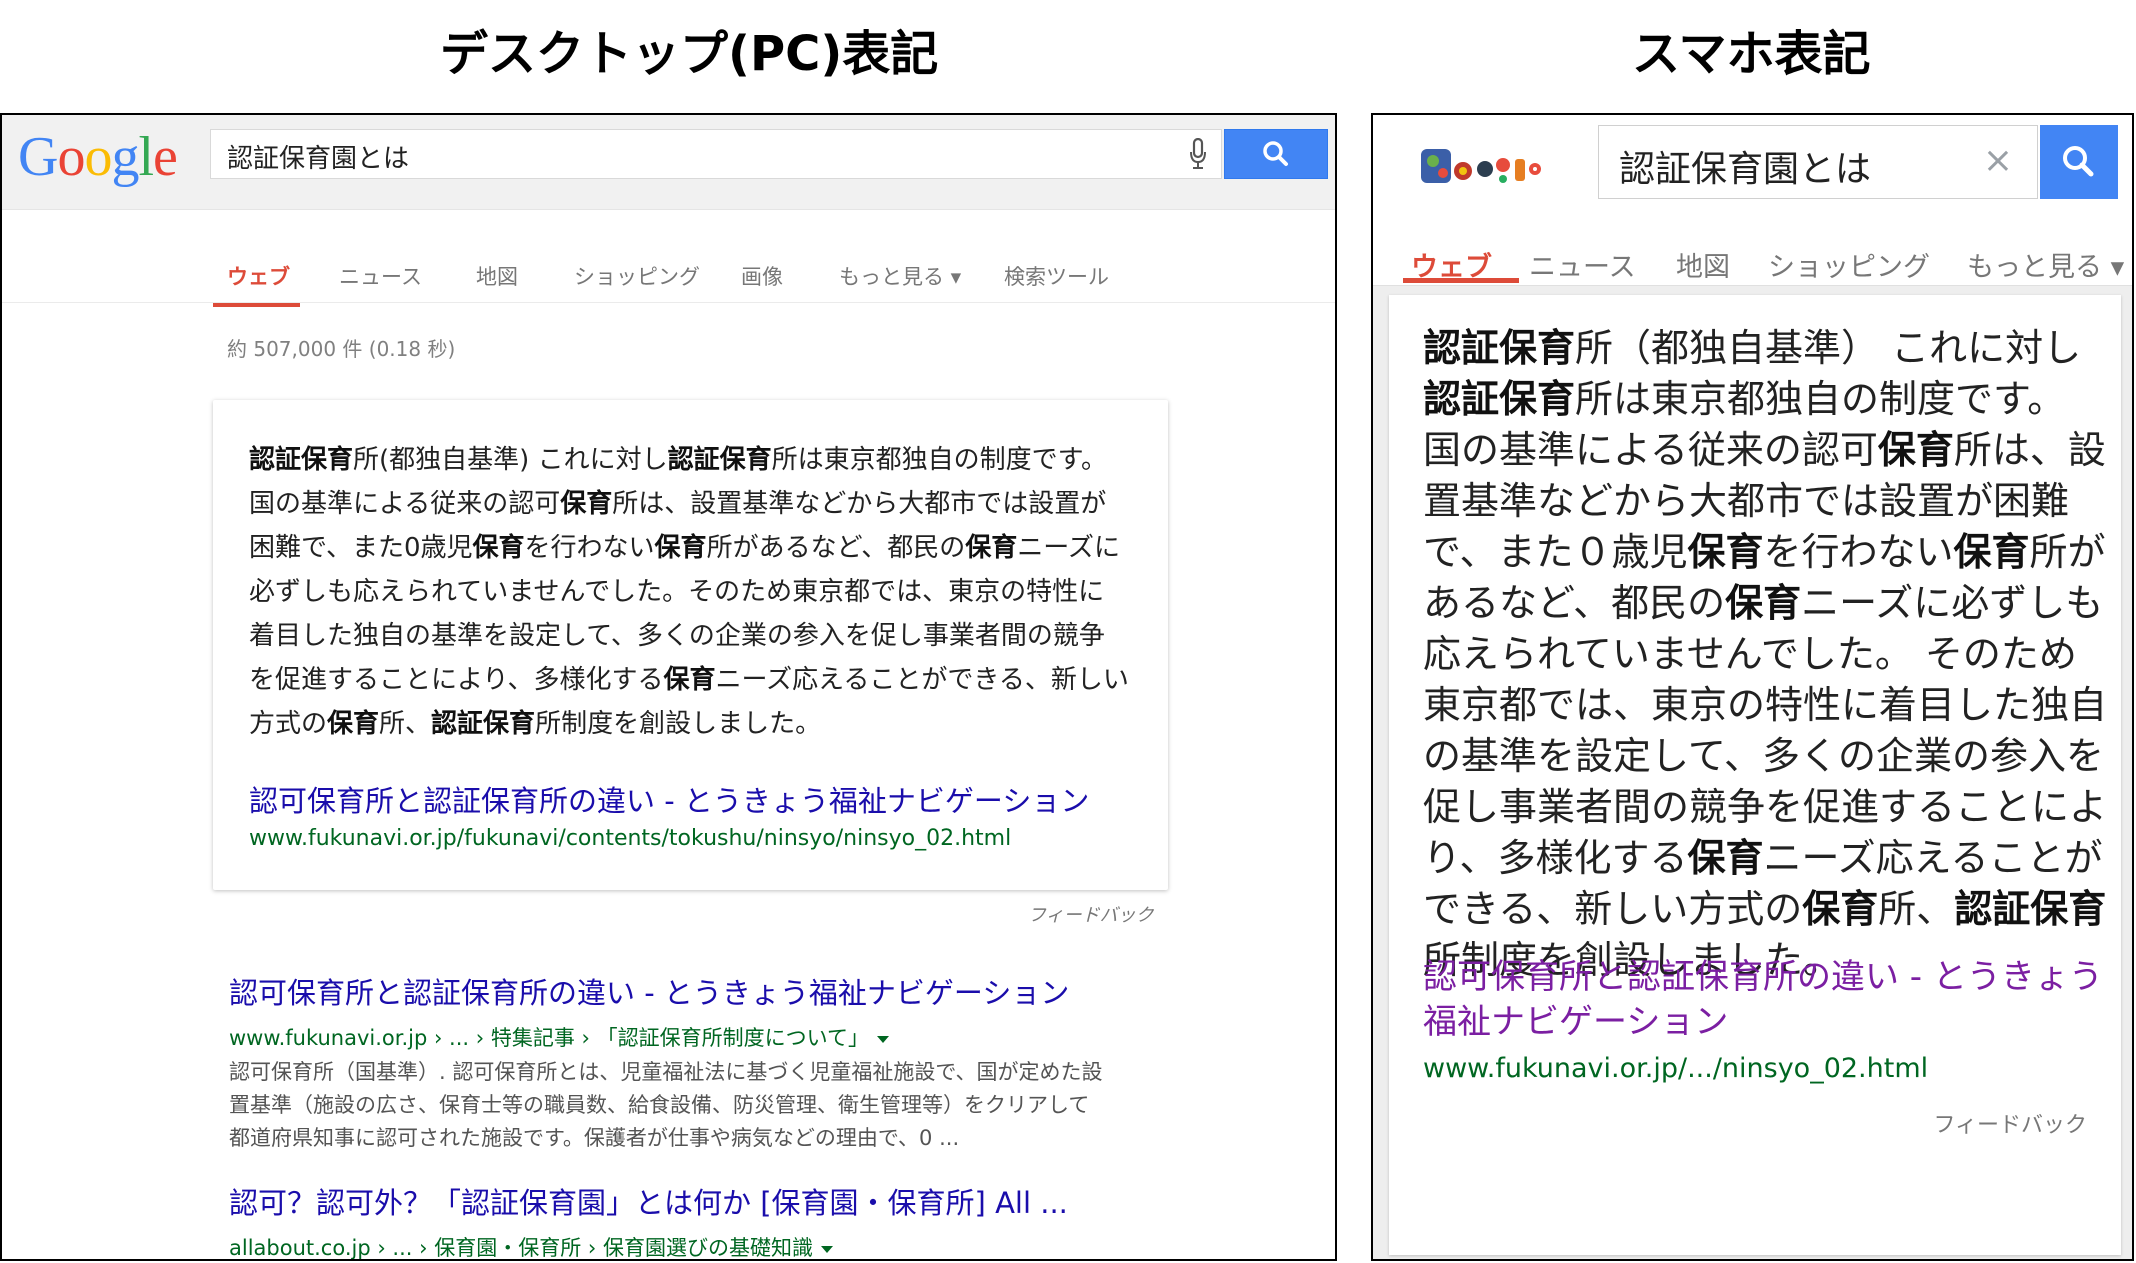  Describe the element at coordinates (1998, 160) in the screenshot. I see `clear-icon: ×` at that location.